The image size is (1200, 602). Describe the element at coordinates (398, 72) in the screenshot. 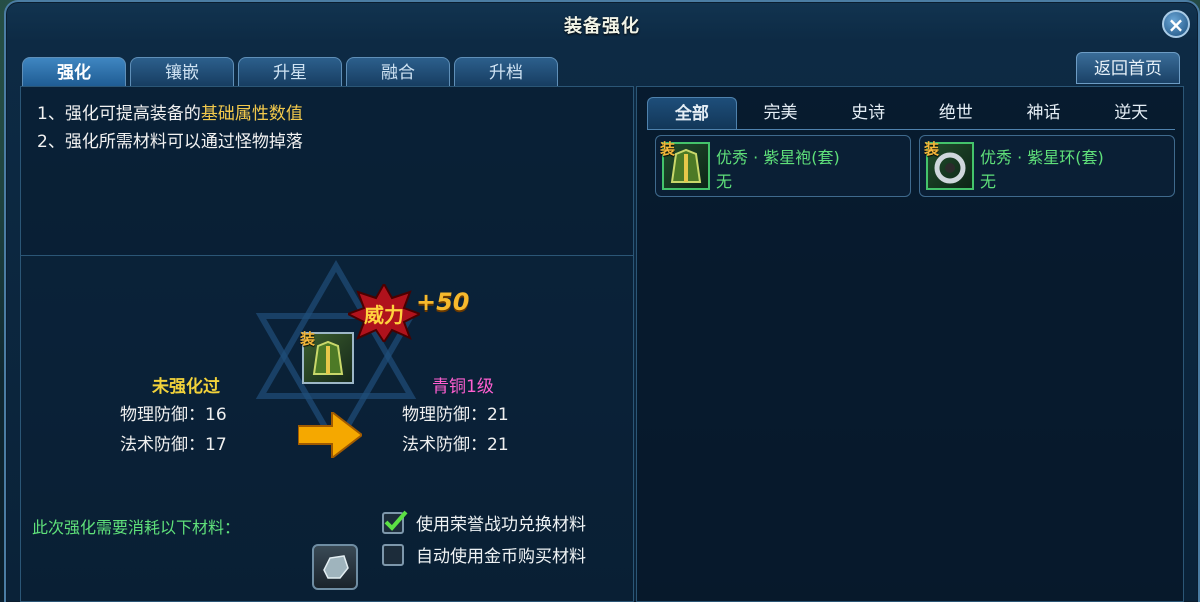

I see `tab-fusion: 融合` at that location.